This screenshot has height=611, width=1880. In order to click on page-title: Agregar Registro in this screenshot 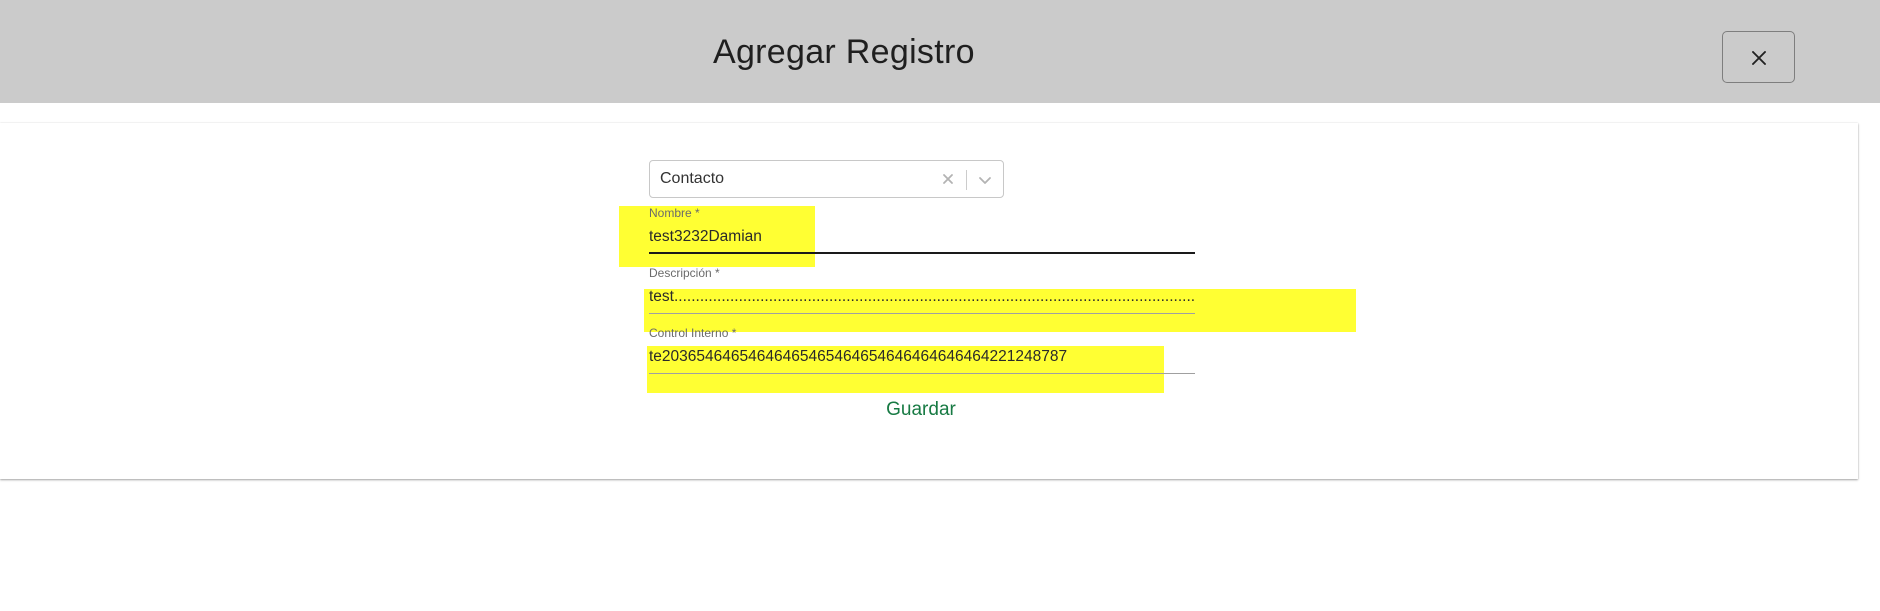, I will do `click(844, 52)`.